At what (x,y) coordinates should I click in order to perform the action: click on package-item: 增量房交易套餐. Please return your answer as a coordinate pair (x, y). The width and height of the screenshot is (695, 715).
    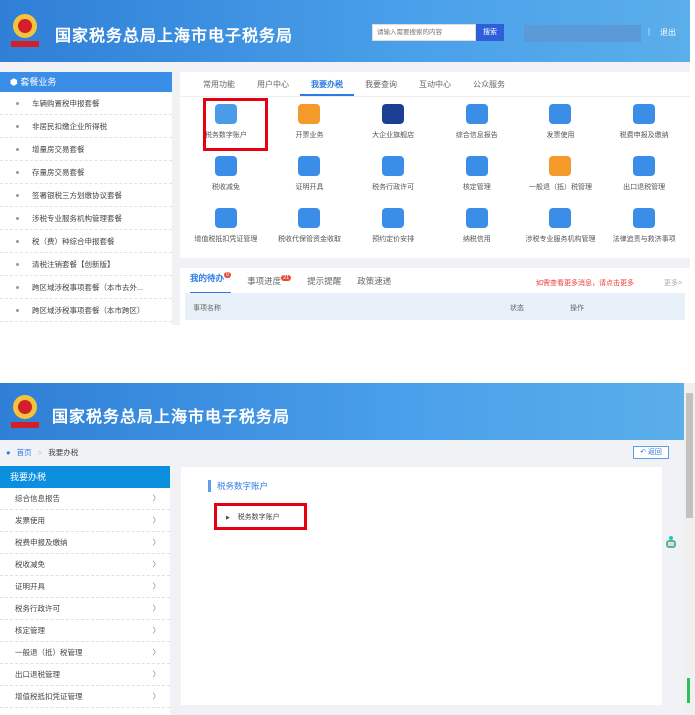
    Looking at the image, I should click on (86, 149).